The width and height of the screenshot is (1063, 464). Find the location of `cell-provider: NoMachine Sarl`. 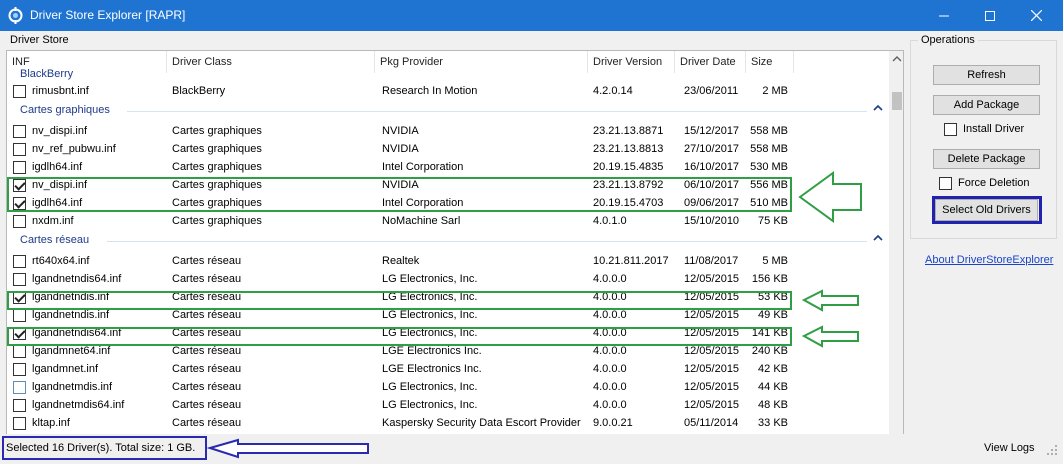

cell-provider: NoMachine Sarl is located at coordinates (421, 221).